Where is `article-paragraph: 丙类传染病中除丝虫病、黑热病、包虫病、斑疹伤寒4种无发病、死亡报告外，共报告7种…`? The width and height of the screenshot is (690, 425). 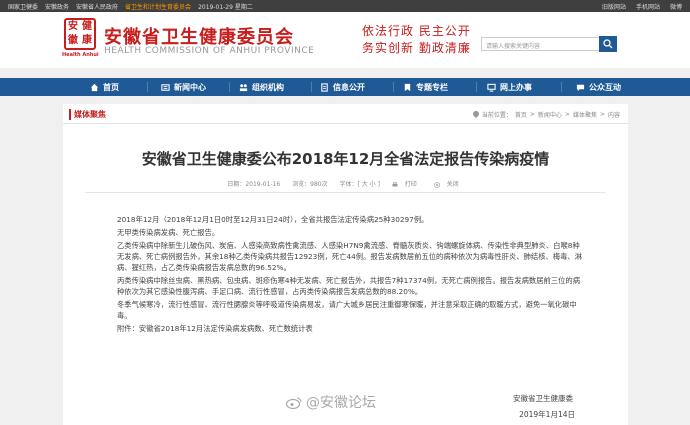
article-paragraph: 丙类传染病中除丝虫病、黑热病、包虫病、斑疹伤寒4种无发病、死亡报告外，共报告7种… is located at coordinates (349, 286).